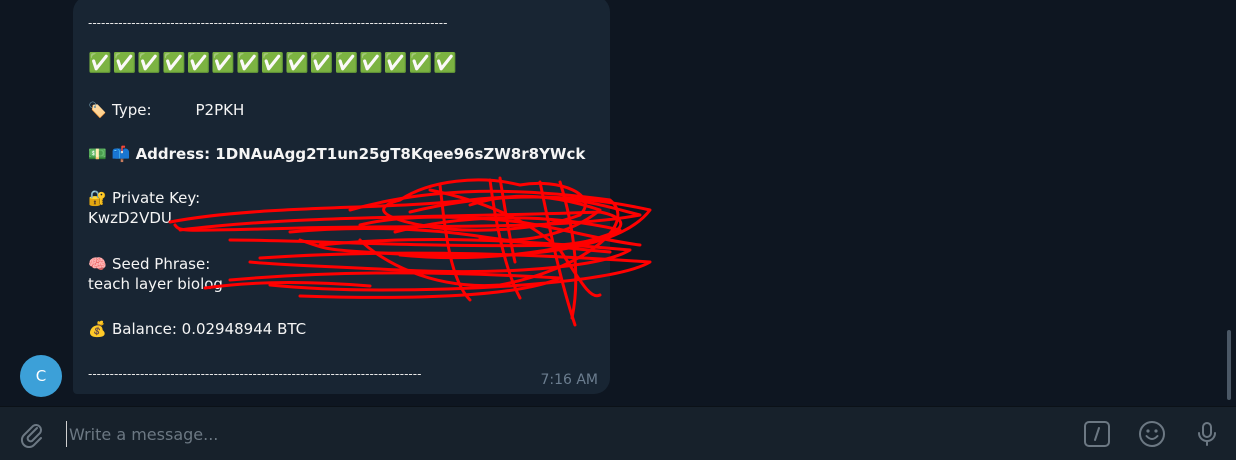 The image size is (1236, 460). Describe the element at coordinates (1152, 434) in the screenshot. I see `smiley-icon` at that location.